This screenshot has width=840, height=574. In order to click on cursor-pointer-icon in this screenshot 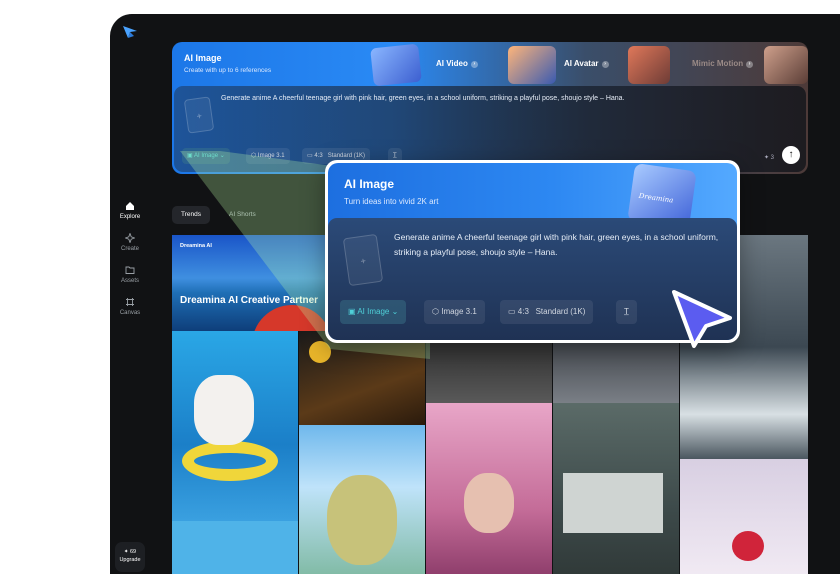, I will do `click(702, 319)`.